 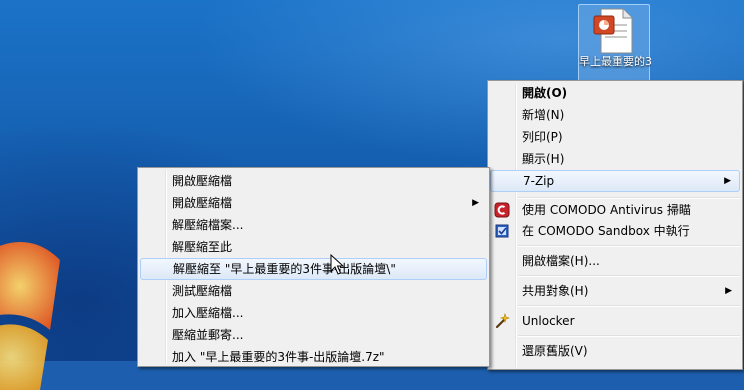 I want to click on windows-logo-icon, so click(x=30, y=316).